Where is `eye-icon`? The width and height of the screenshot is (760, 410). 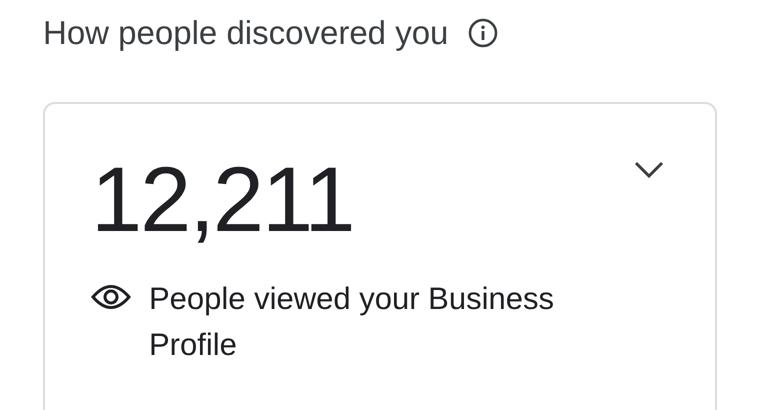 eye-icon is located at coordinates (111, 297).